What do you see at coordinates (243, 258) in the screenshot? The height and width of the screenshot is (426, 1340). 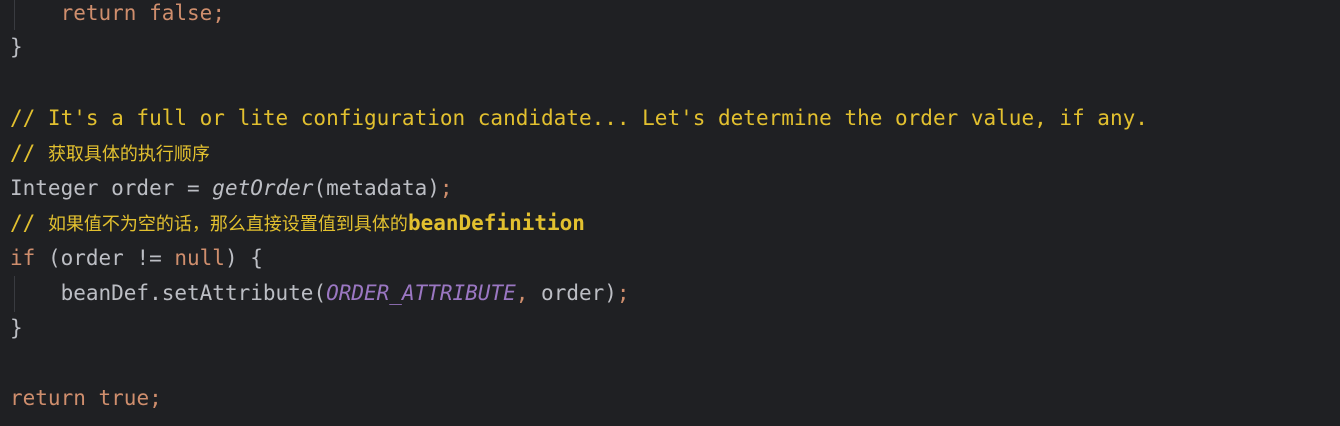 I see `condition-close: ) {` at bounding box center [243, 258].